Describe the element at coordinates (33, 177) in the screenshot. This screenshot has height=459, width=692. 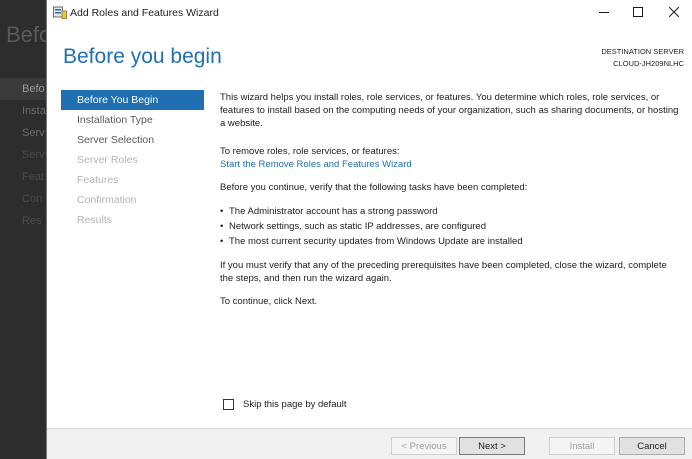
I see `background-nav-item: Feat` at that location.